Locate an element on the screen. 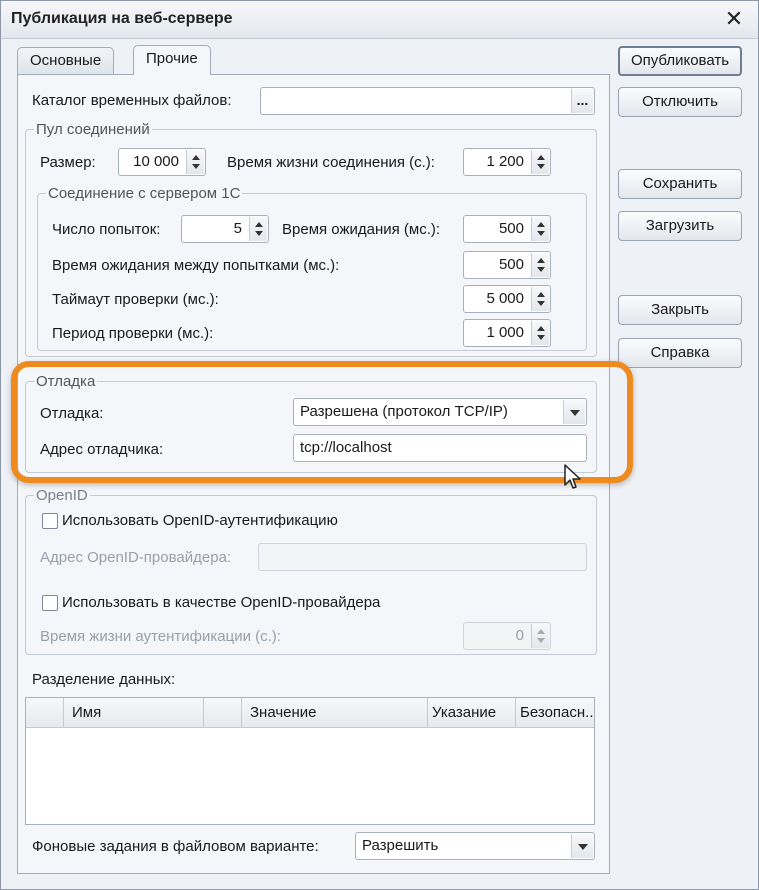 This screenshot has width=759, height=890. debug-mode-select: Разрешена (протокол TCP/IP) is located at coordinates (440, 412).